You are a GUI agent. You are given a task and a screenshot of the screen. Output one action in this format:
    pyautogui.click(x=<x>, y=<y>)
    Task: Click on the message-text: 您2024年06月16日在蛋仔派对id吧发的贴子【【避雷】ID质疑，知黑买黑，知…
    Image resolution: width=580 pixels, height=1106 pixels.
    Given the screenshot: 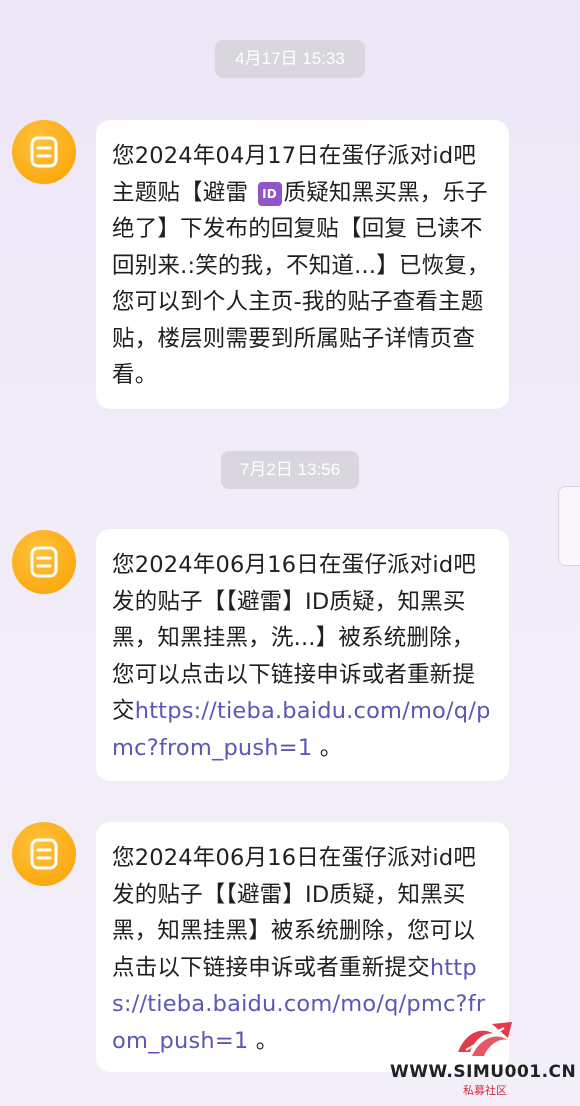 What is the action you would take?
    pyautogui.click(x=294, y=913)
    